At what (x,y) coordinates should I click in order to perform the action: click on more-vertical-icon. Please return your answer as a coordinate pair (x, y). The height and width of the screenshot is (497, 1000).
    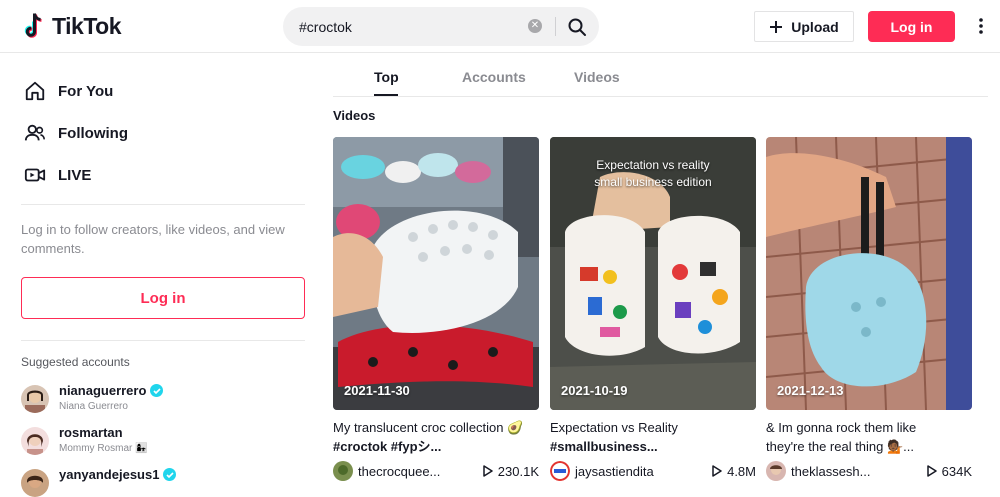
    Looking at the image, I should click on (981, 26).